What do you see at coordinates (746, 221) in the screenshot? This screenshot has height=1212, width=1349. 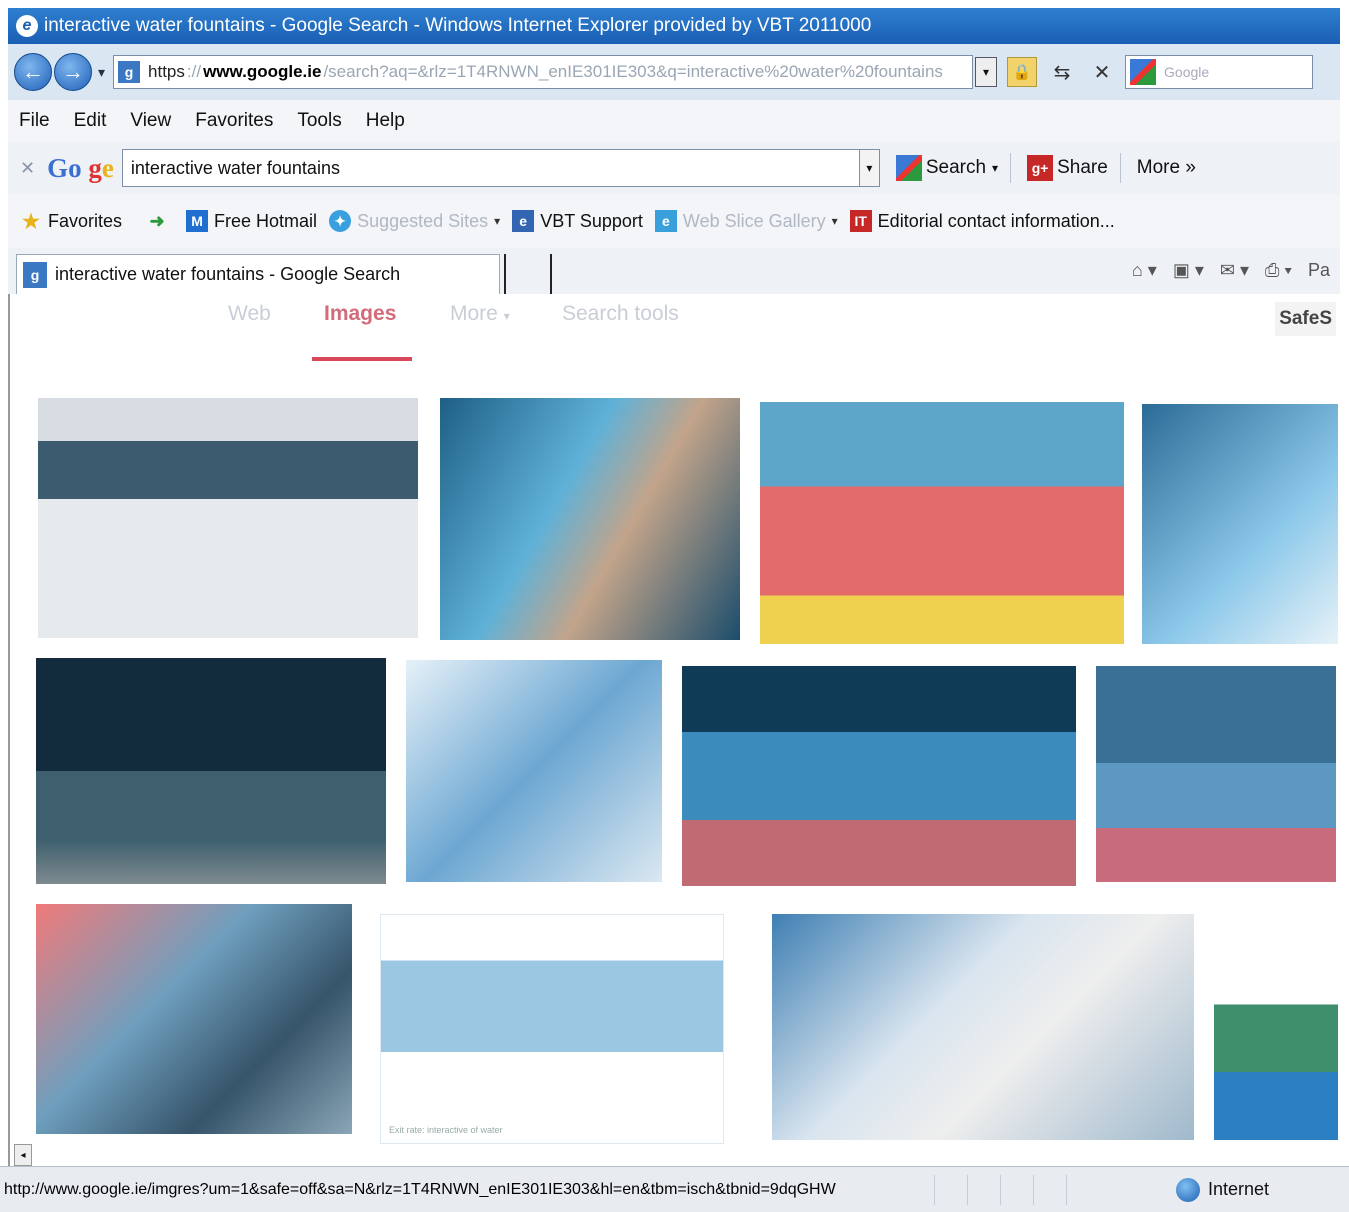 I see `favorite-web-slice-gallery: e Web Slice Gallery ▾` at bounding box center [746, 221].